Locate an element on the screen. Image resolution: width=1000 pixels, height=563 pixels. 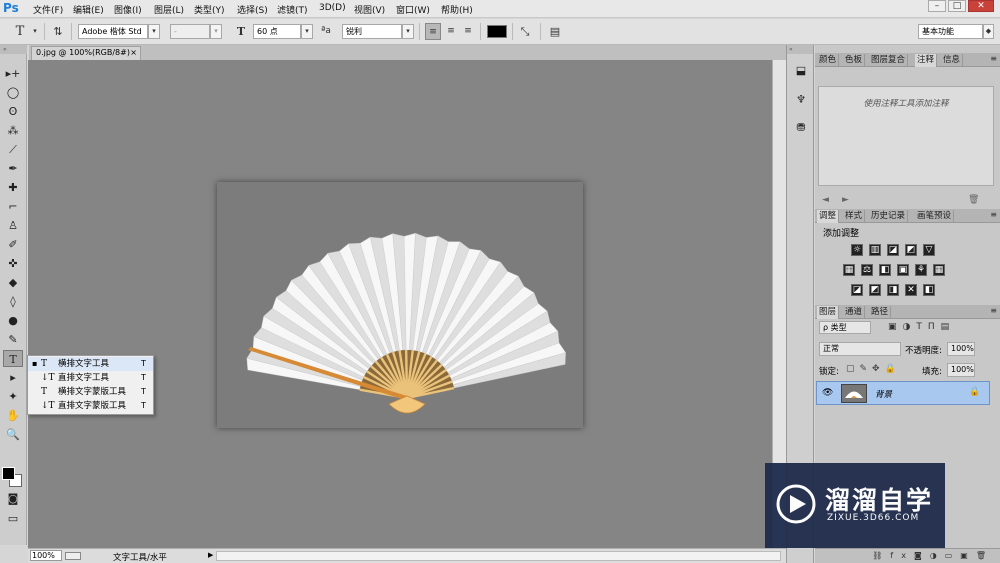
menu-filter: 滤镜(T) is located at coordinates (292, 9).